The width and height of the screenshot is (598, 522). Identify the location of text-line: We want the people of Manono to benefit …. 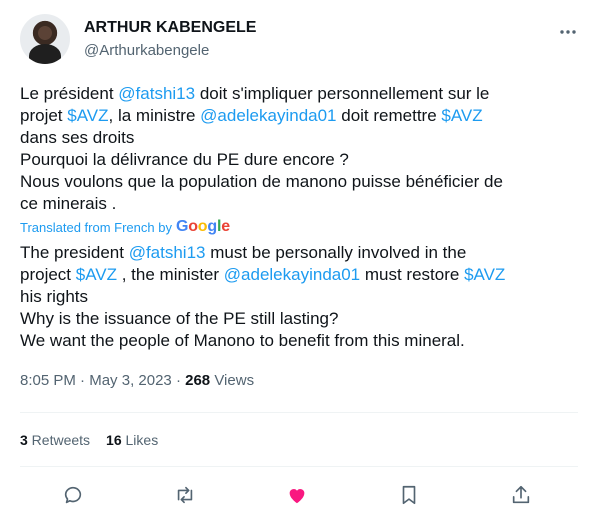
(242, 340).